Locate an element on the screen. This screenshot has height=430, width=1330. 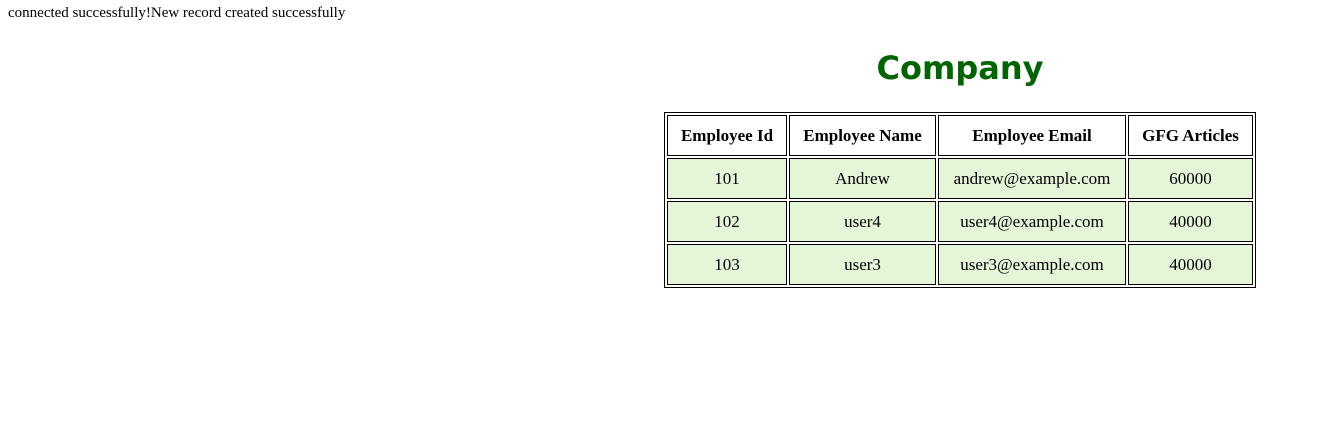
cell-employee-email: user4@example.com is located at coordinates (1032, 221).